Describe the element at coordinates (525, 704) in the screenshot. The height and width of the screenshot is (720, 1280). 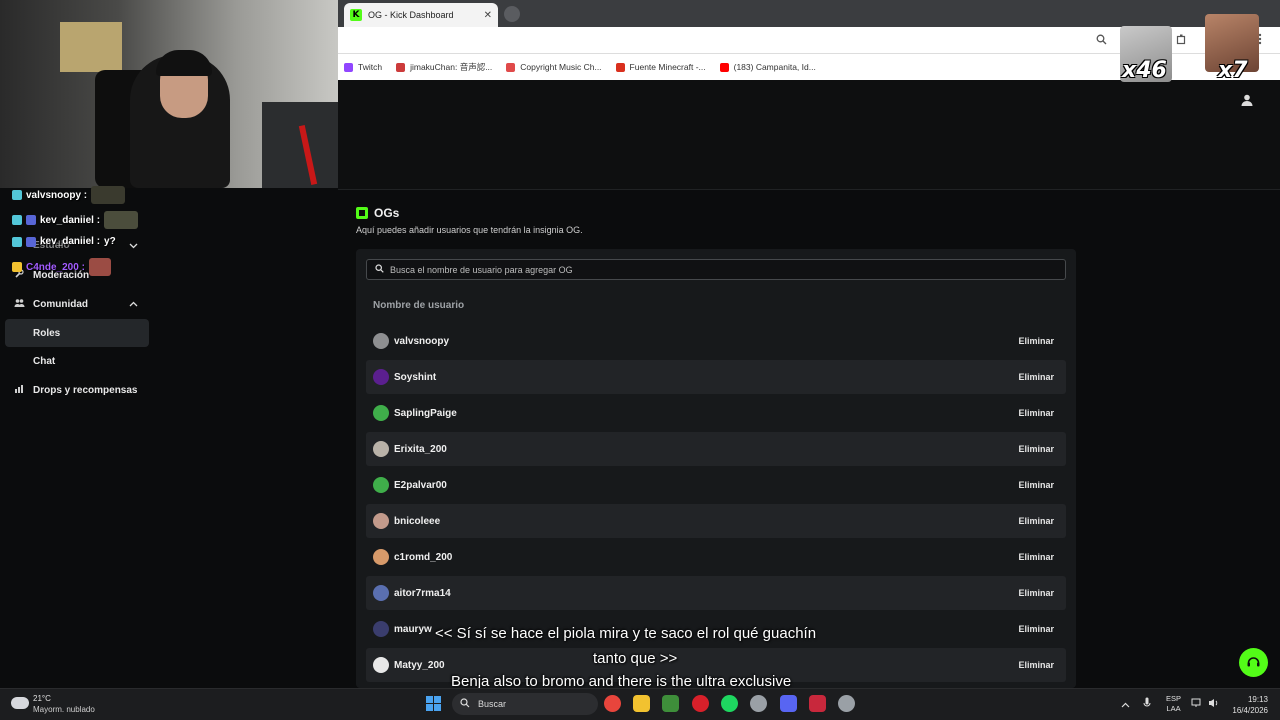
I see `taskbar-search: Buscar` at that location.